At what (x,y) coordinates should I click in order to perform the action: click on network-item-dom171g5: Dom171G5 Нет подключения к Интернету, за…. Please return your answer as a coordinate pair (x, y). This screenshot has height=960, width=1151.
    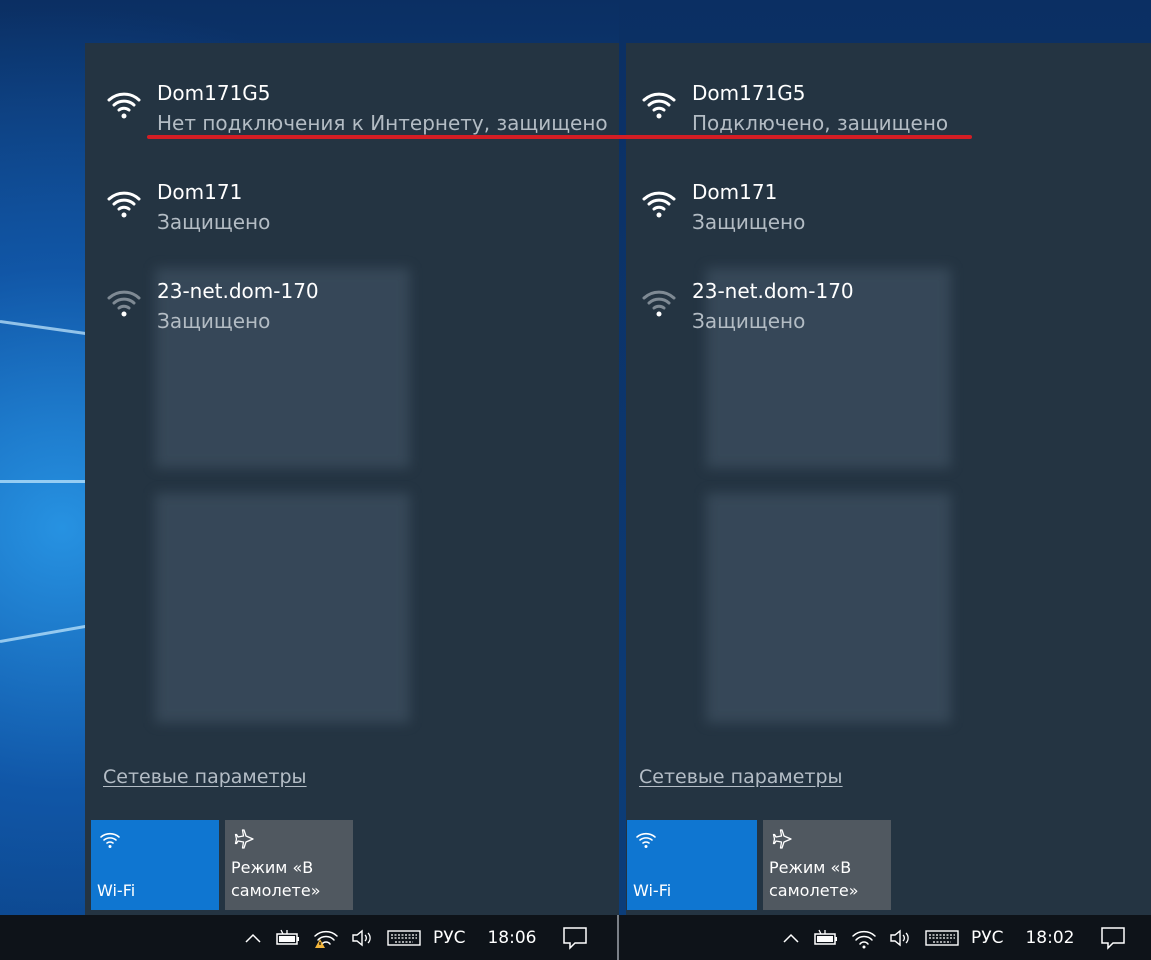
    Looking at the image, I should click on (357, 108).